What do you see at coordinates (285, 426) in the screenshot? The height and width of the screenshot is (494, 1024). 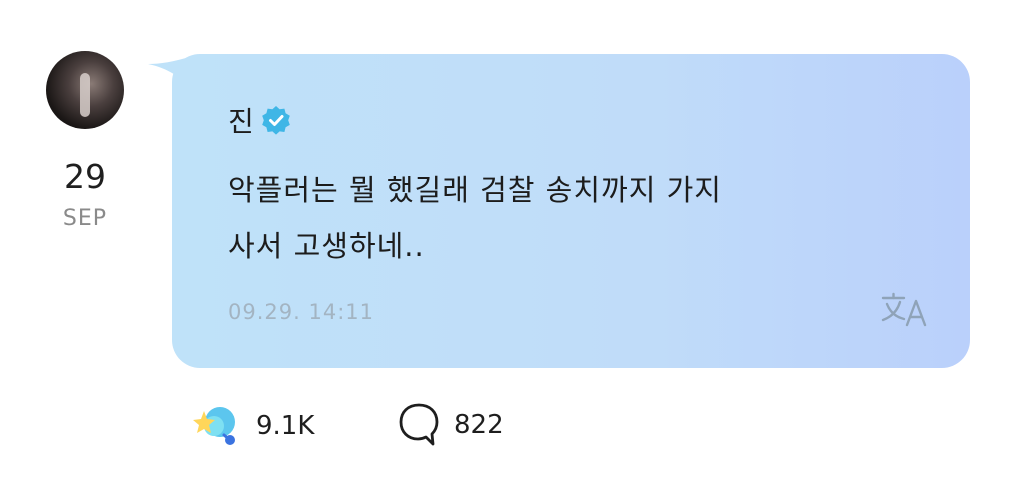 I see `like-count: 9.1K` at bounding box center [285, 426].